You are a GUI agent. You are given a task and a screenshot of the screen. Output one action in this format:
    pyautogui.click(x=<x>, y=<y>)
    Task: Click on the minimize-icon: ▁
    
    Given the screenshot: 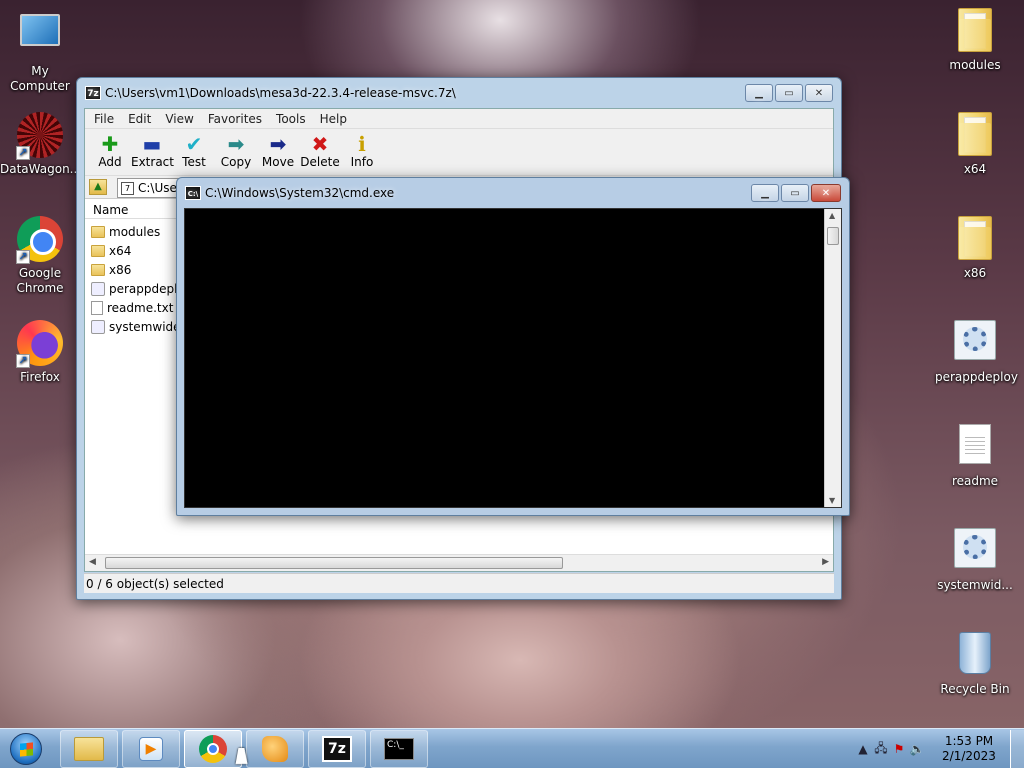 What is the action you would take?
    pyautogui.click(x=765, y=193)
    